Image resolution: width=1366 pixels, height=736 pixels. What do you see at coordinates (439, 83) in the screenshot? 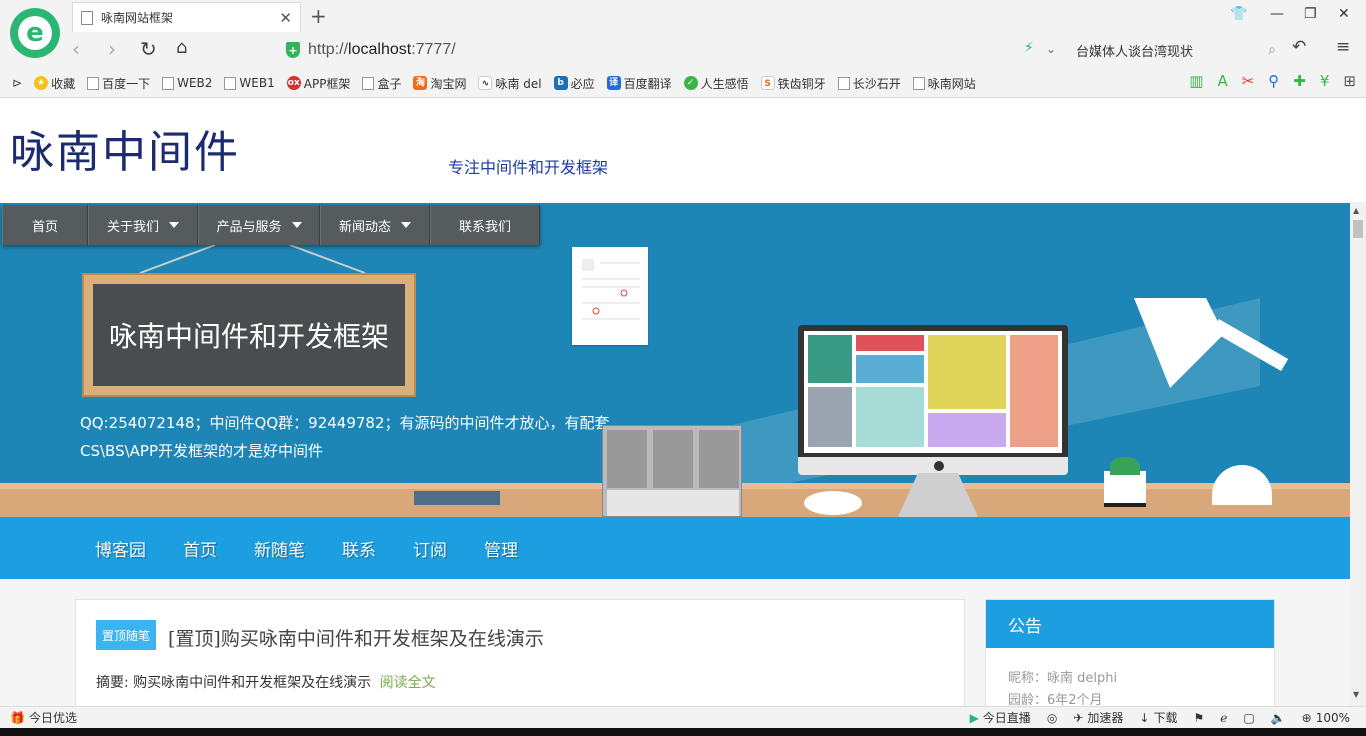
I see `bookmark-item: 淘淘宝网` at bounding box center [439, 83].